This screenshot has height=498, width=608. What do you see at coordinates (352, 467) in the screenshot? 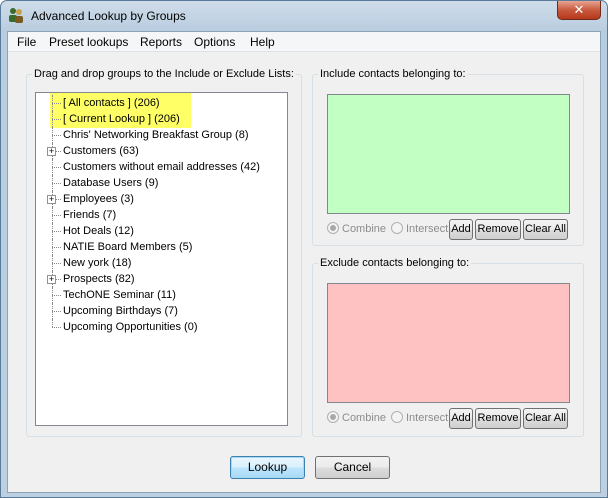
I see `cancel-button: Cancel` at bounding box center [352, 467].